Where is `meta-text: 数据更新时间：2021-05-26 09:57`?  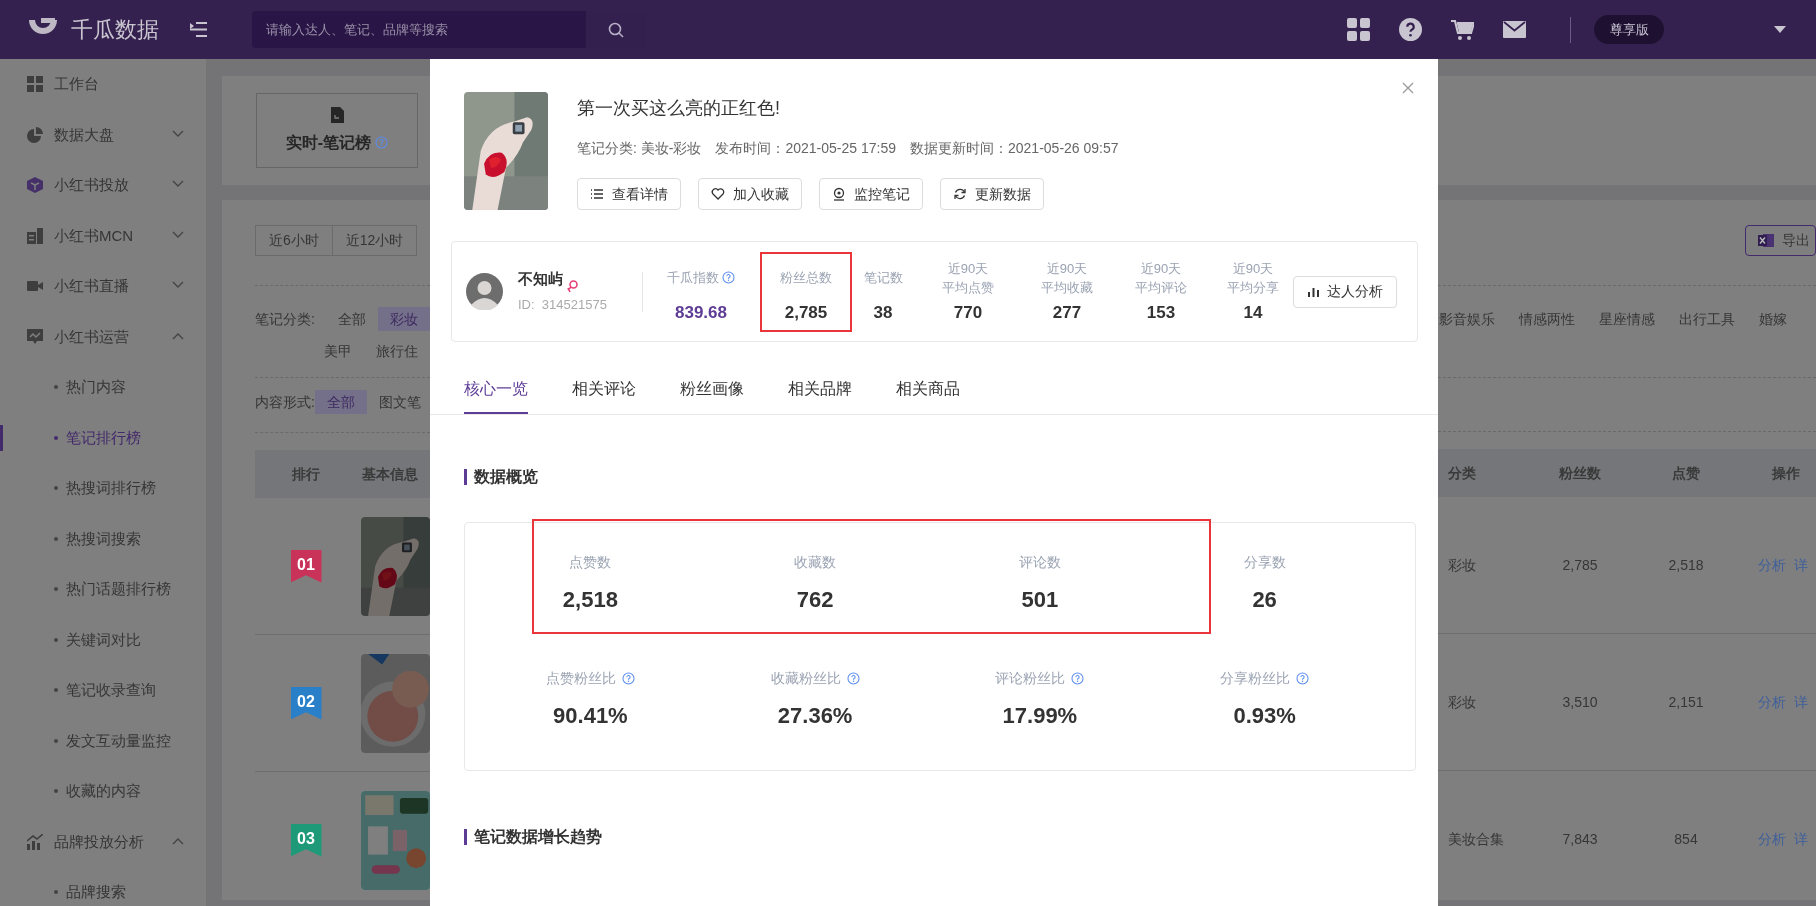 meta-text: 数据更新时间：2021-05-26 09:57 is located at coordinates (1014, 148).